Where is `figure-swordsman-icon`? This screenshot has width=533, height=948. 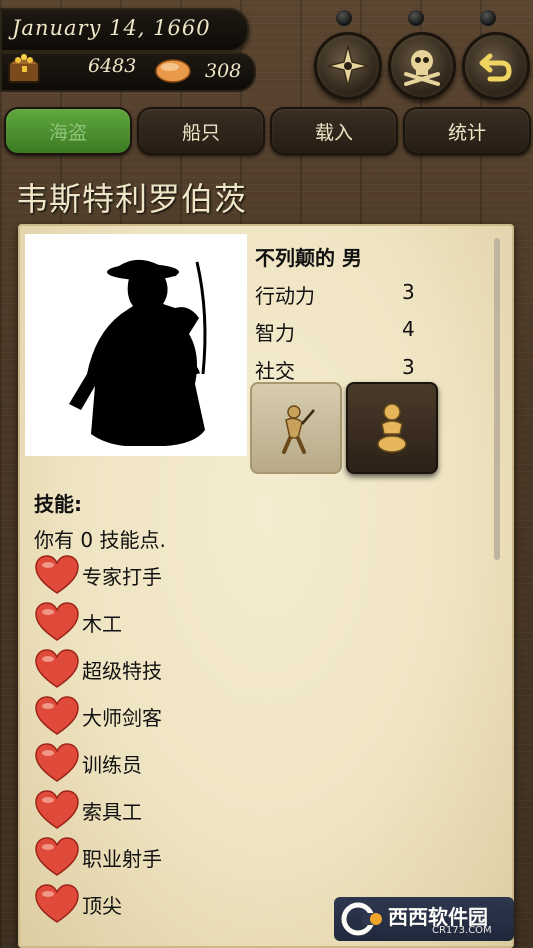
figure-swordsman-icon is located at coordinates (298, 429).